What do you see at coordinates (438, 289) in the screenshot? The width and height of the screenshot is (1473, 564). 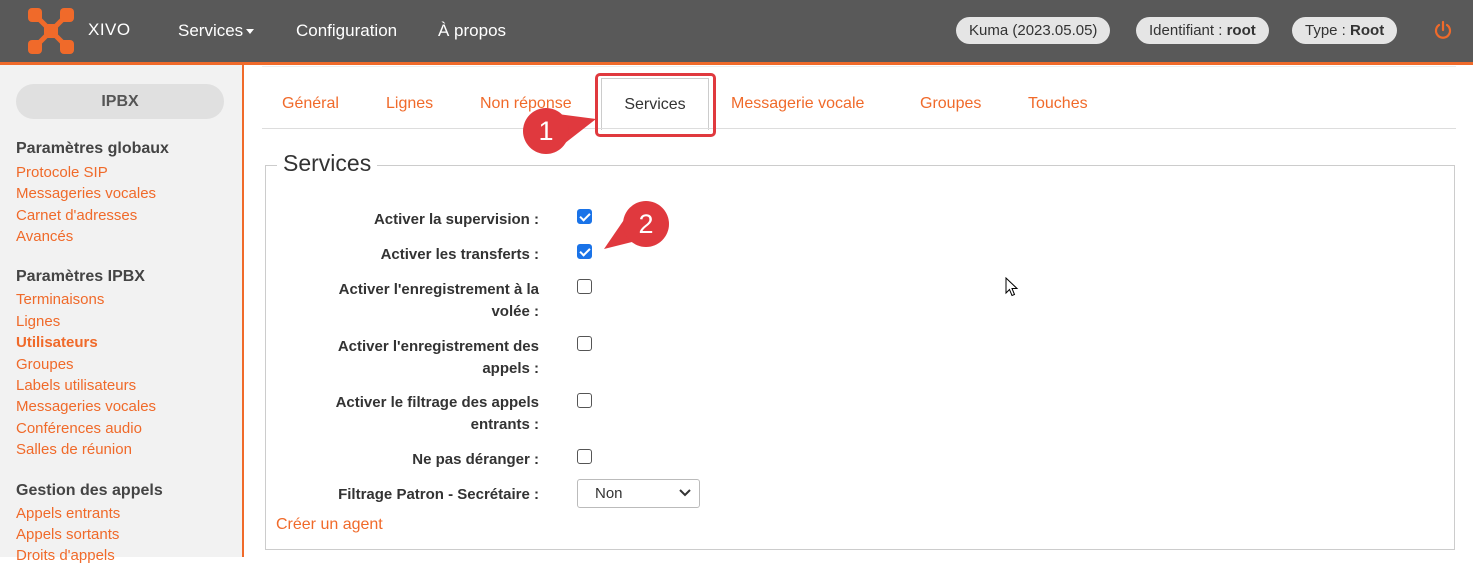 I see `label-line: Activer l'enregistrement à la` at bounding box center [438, 289].